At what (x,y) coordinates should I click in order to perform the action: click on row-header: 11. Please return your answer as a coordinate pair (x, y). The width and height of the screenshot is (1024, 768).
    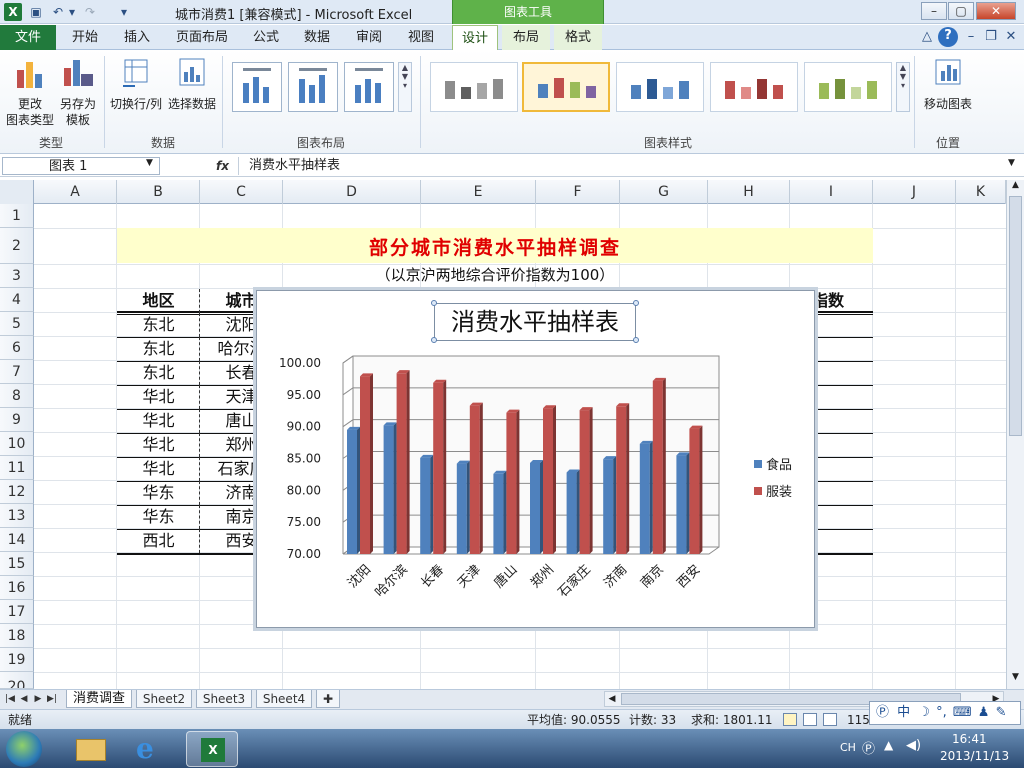
    Looking at the image, I should click on (17, 468).